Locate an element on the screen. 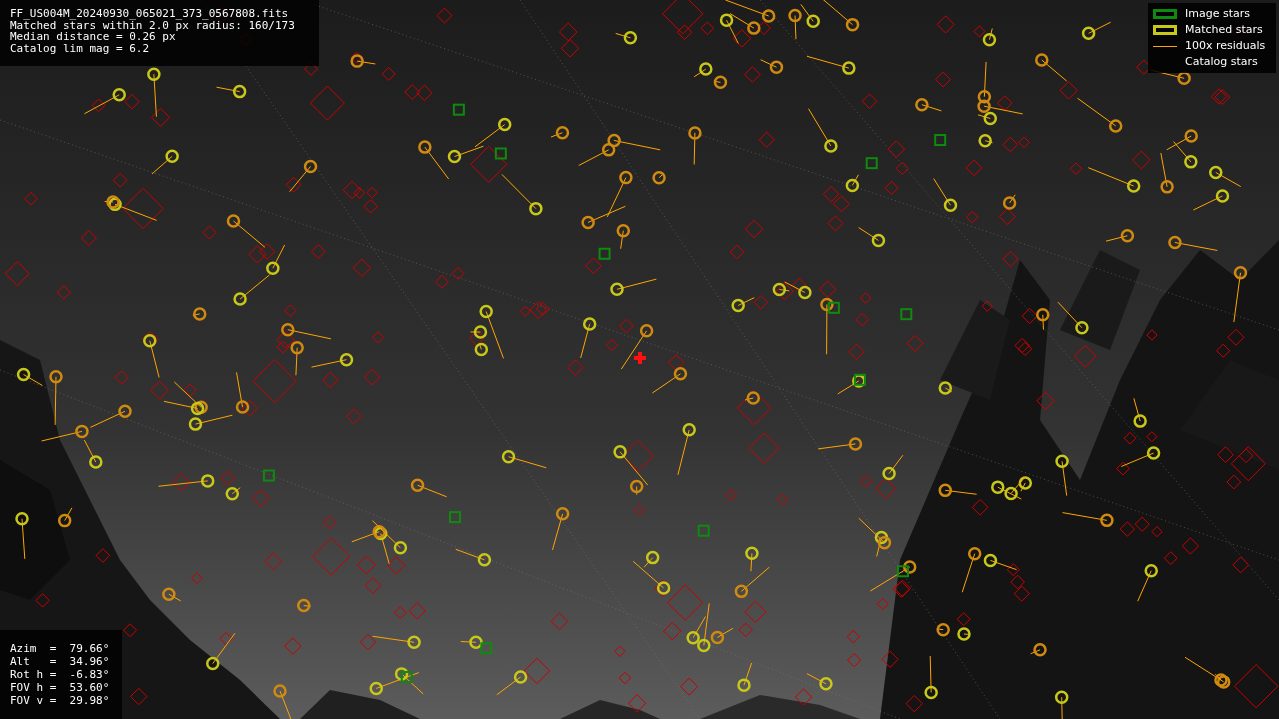 The image size is (1279, 719). pointing-text: Alt = 34.96° is located at coordinates (60, 661).